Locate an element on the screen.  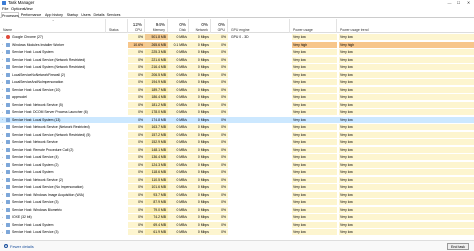
tab-users: Users is located at coordinates (86, 15).